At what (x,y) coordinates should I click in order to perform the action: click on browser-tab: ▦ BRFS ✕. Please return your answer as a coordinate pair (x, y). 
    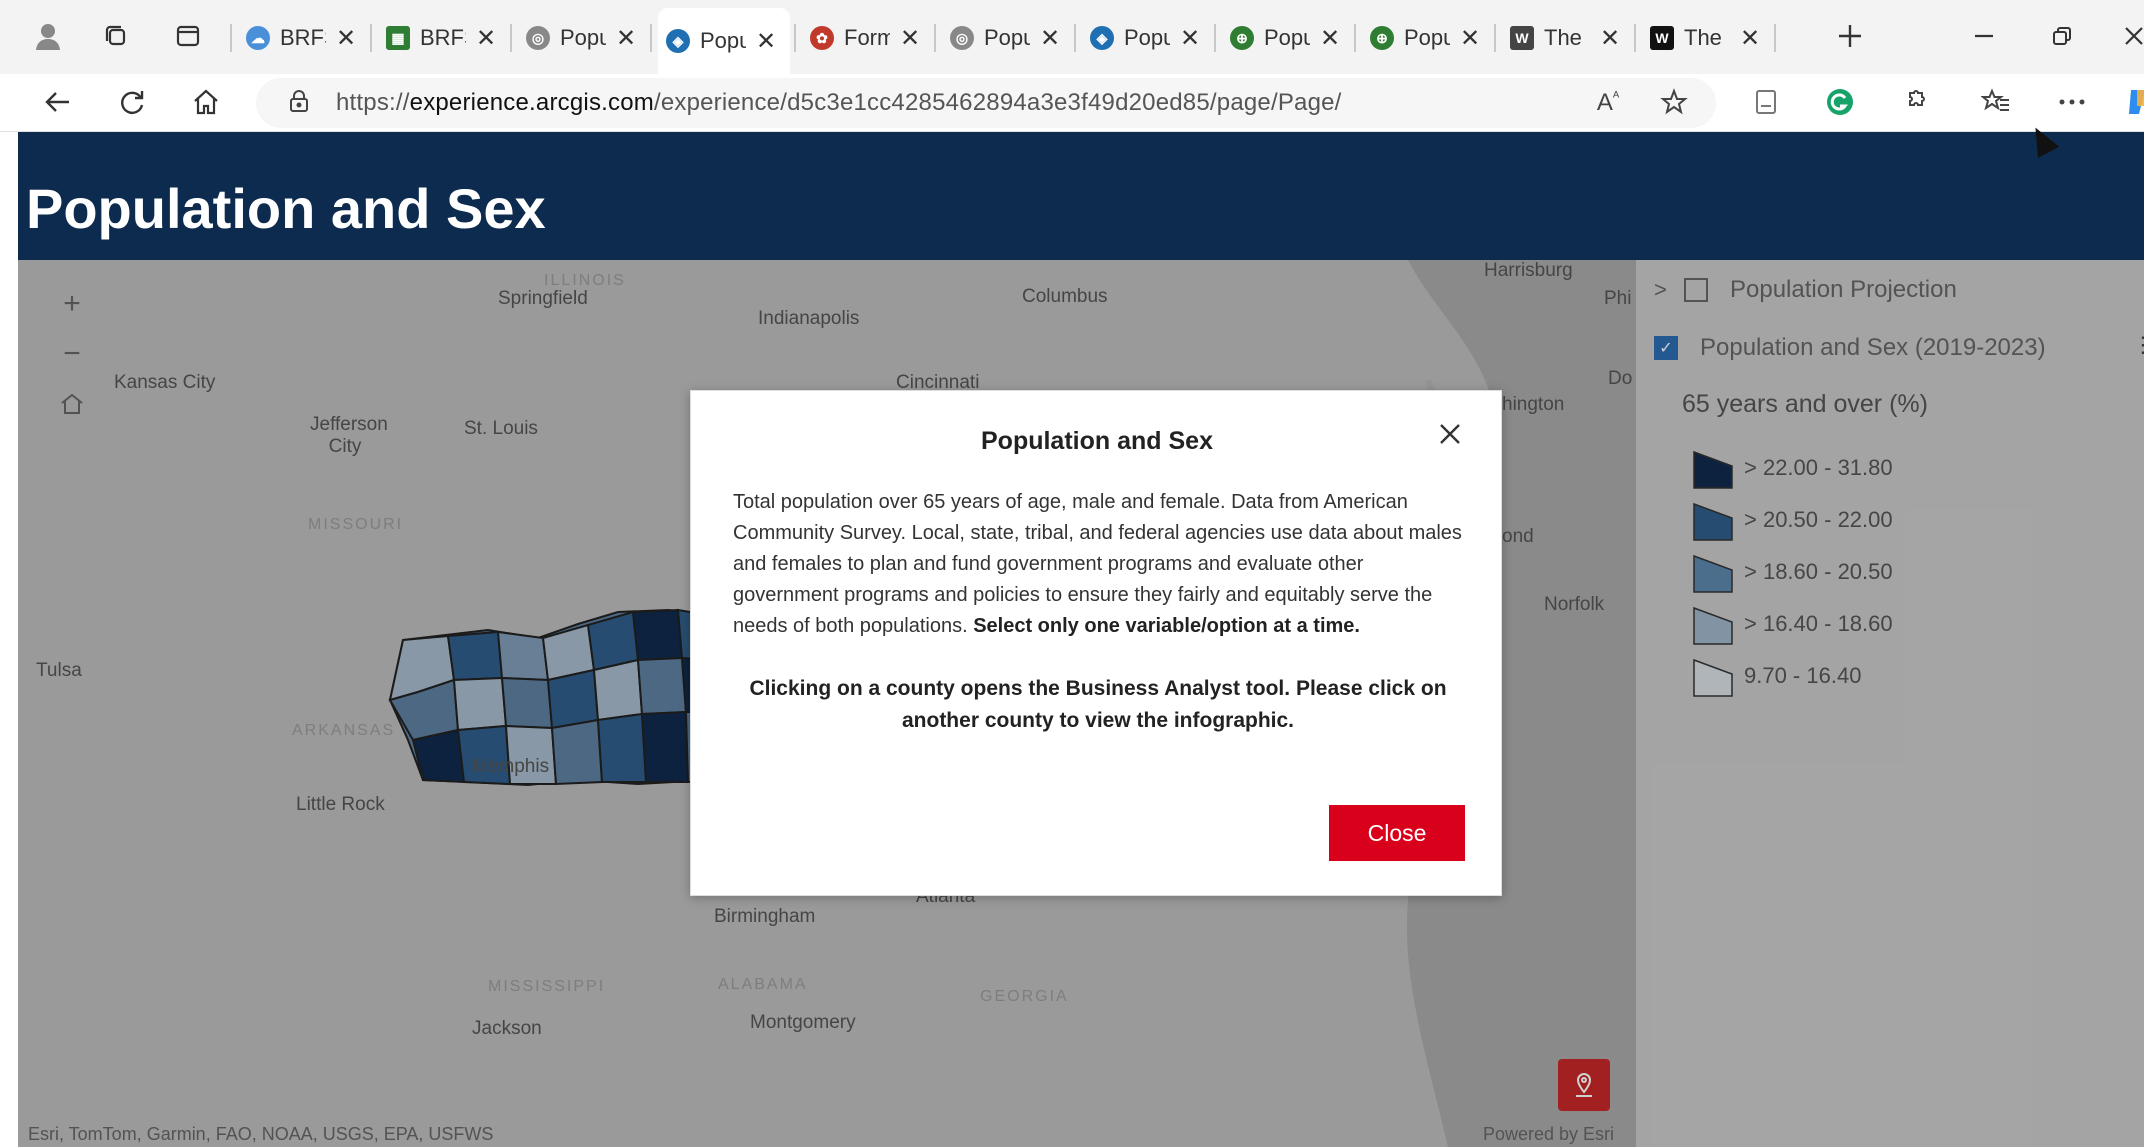
    Looking at the image, I should click on (442, 38).